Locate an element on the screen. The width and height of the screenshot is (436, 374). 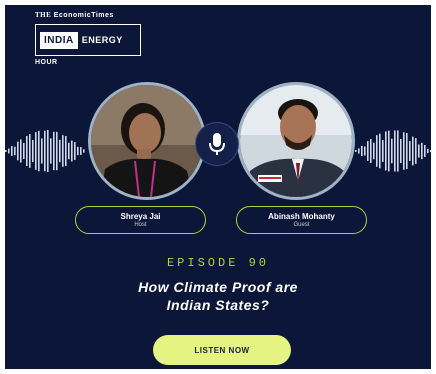
guest-photo is located at coordinates (296, 141).